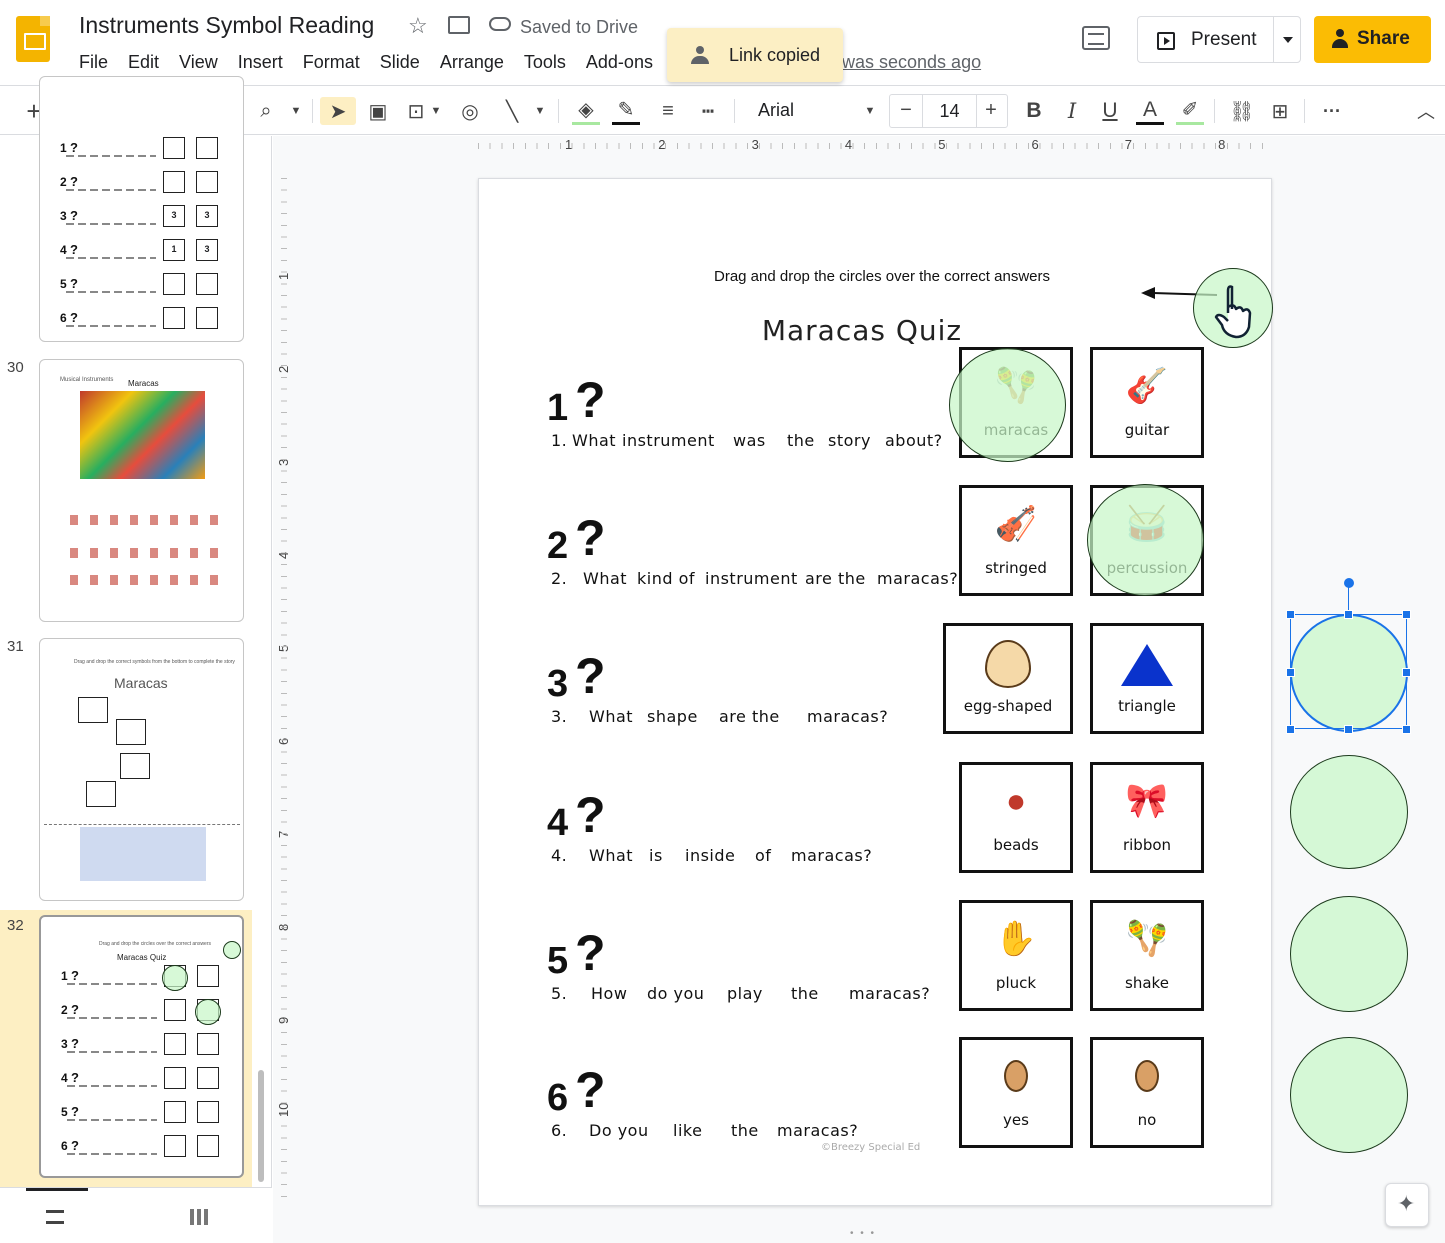 This screenshot has width=1445, height=1243. I want to click on menu-tools: Tools, so click(545, 62).